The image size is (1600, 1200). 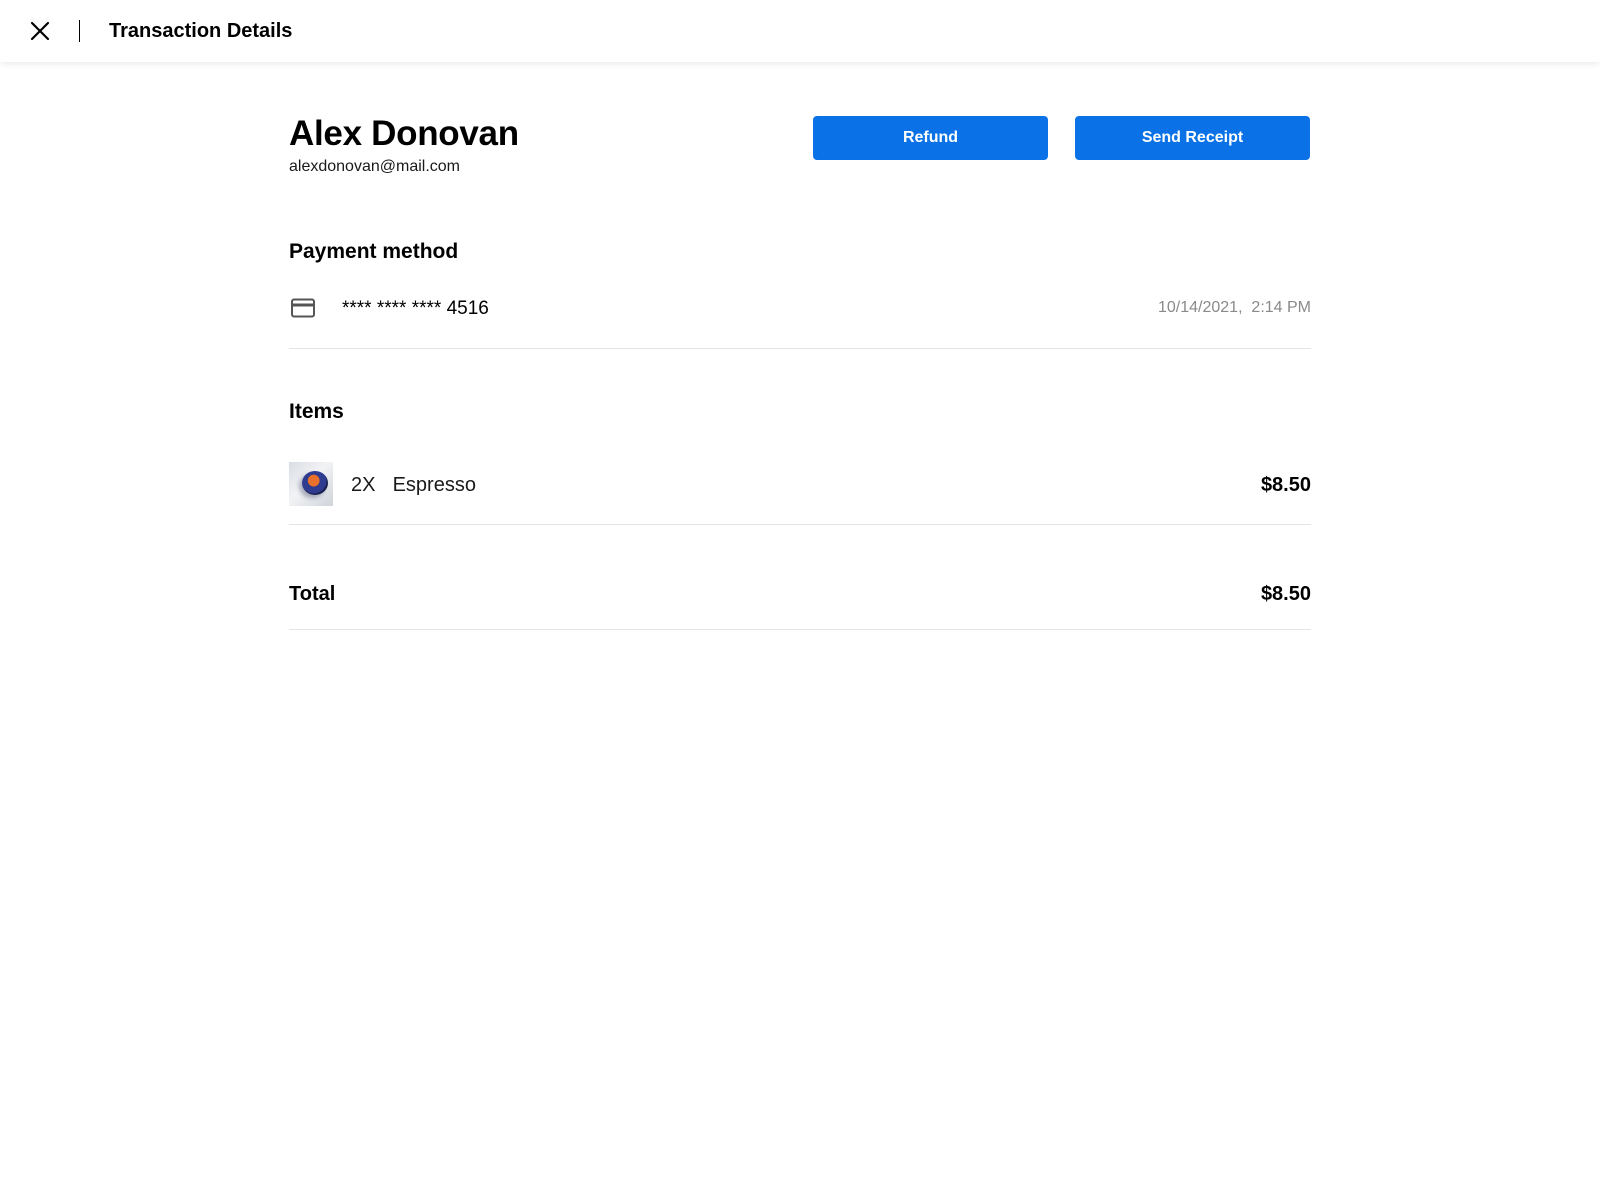 What do you see at coordinates (312, 594) in the screenshot?
I see `total-label: Total` at bounding box center [312, 594].